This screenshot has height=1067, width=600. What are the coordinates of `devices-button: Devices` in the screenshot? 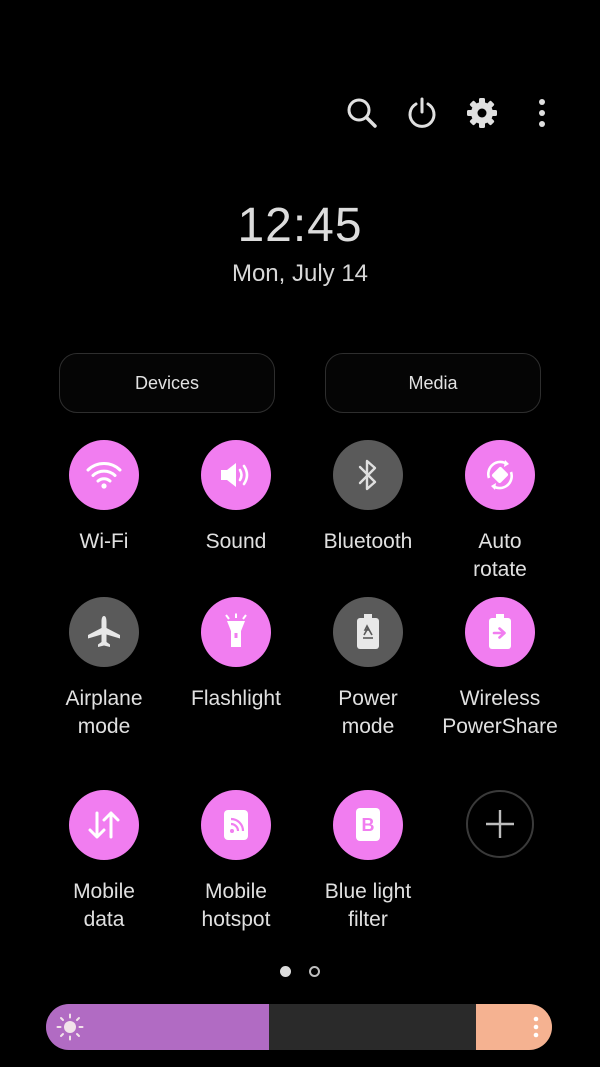 It's located at (167, 383).